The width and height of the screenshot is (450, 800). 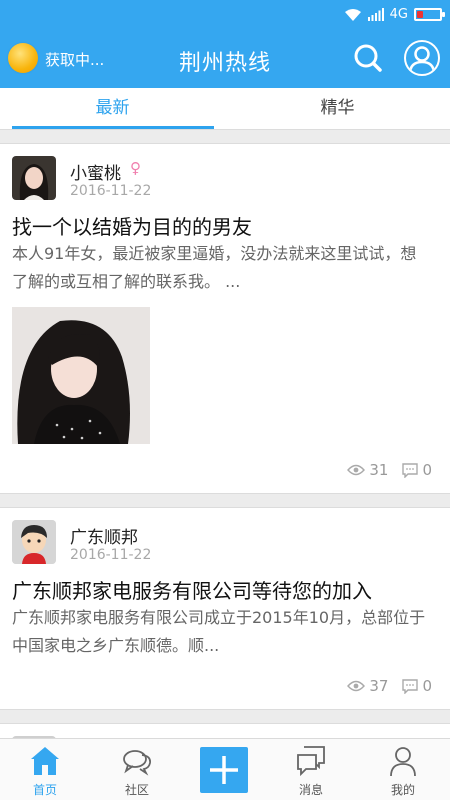 I want to click on network-type: 4G, so click(x=398, y=14).